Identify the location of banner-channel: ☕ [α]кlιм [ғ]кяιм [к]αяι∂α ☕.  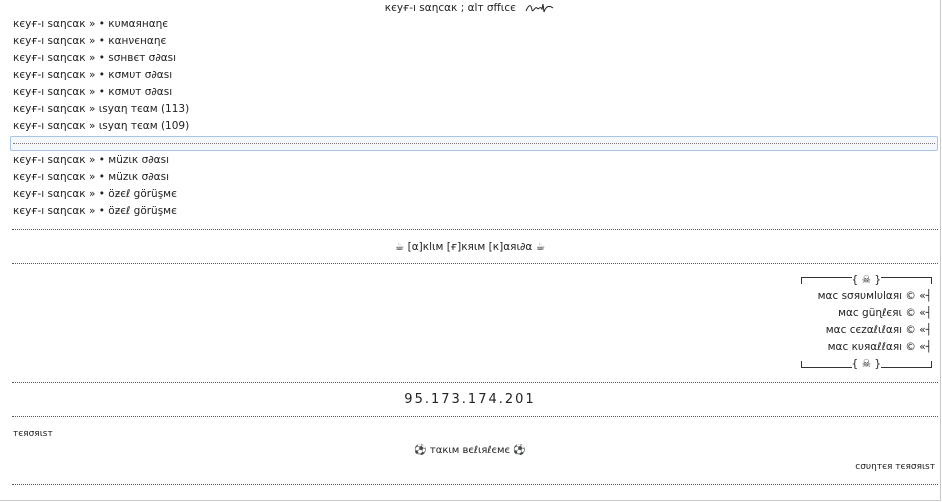
(470, 247).